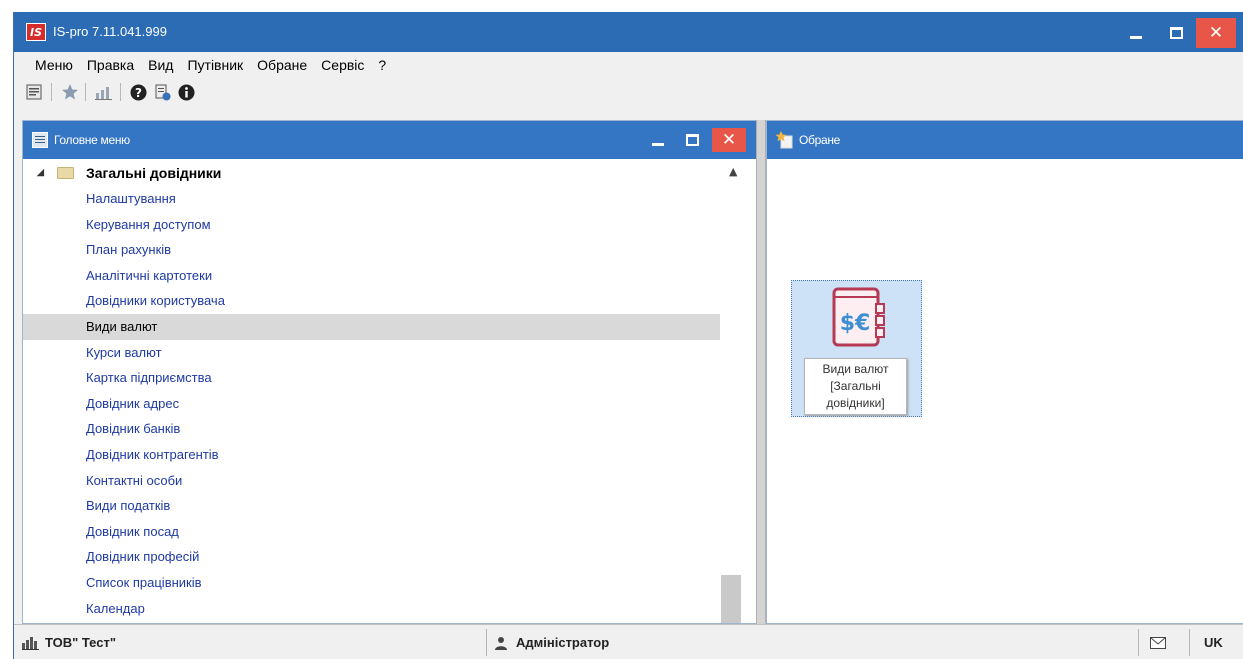  Describe the element at coordinates (104, 92) in the screenshot. I see `chart-icon` at that location.